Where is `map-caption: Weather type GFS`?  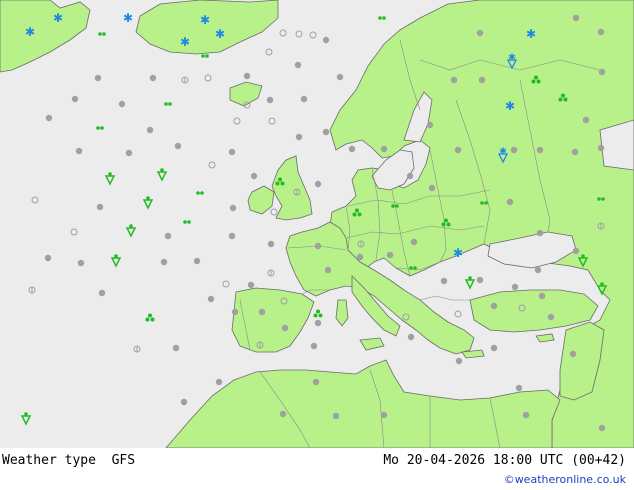 map-caption: Weather type GFS is located at coordinates (68, 460).